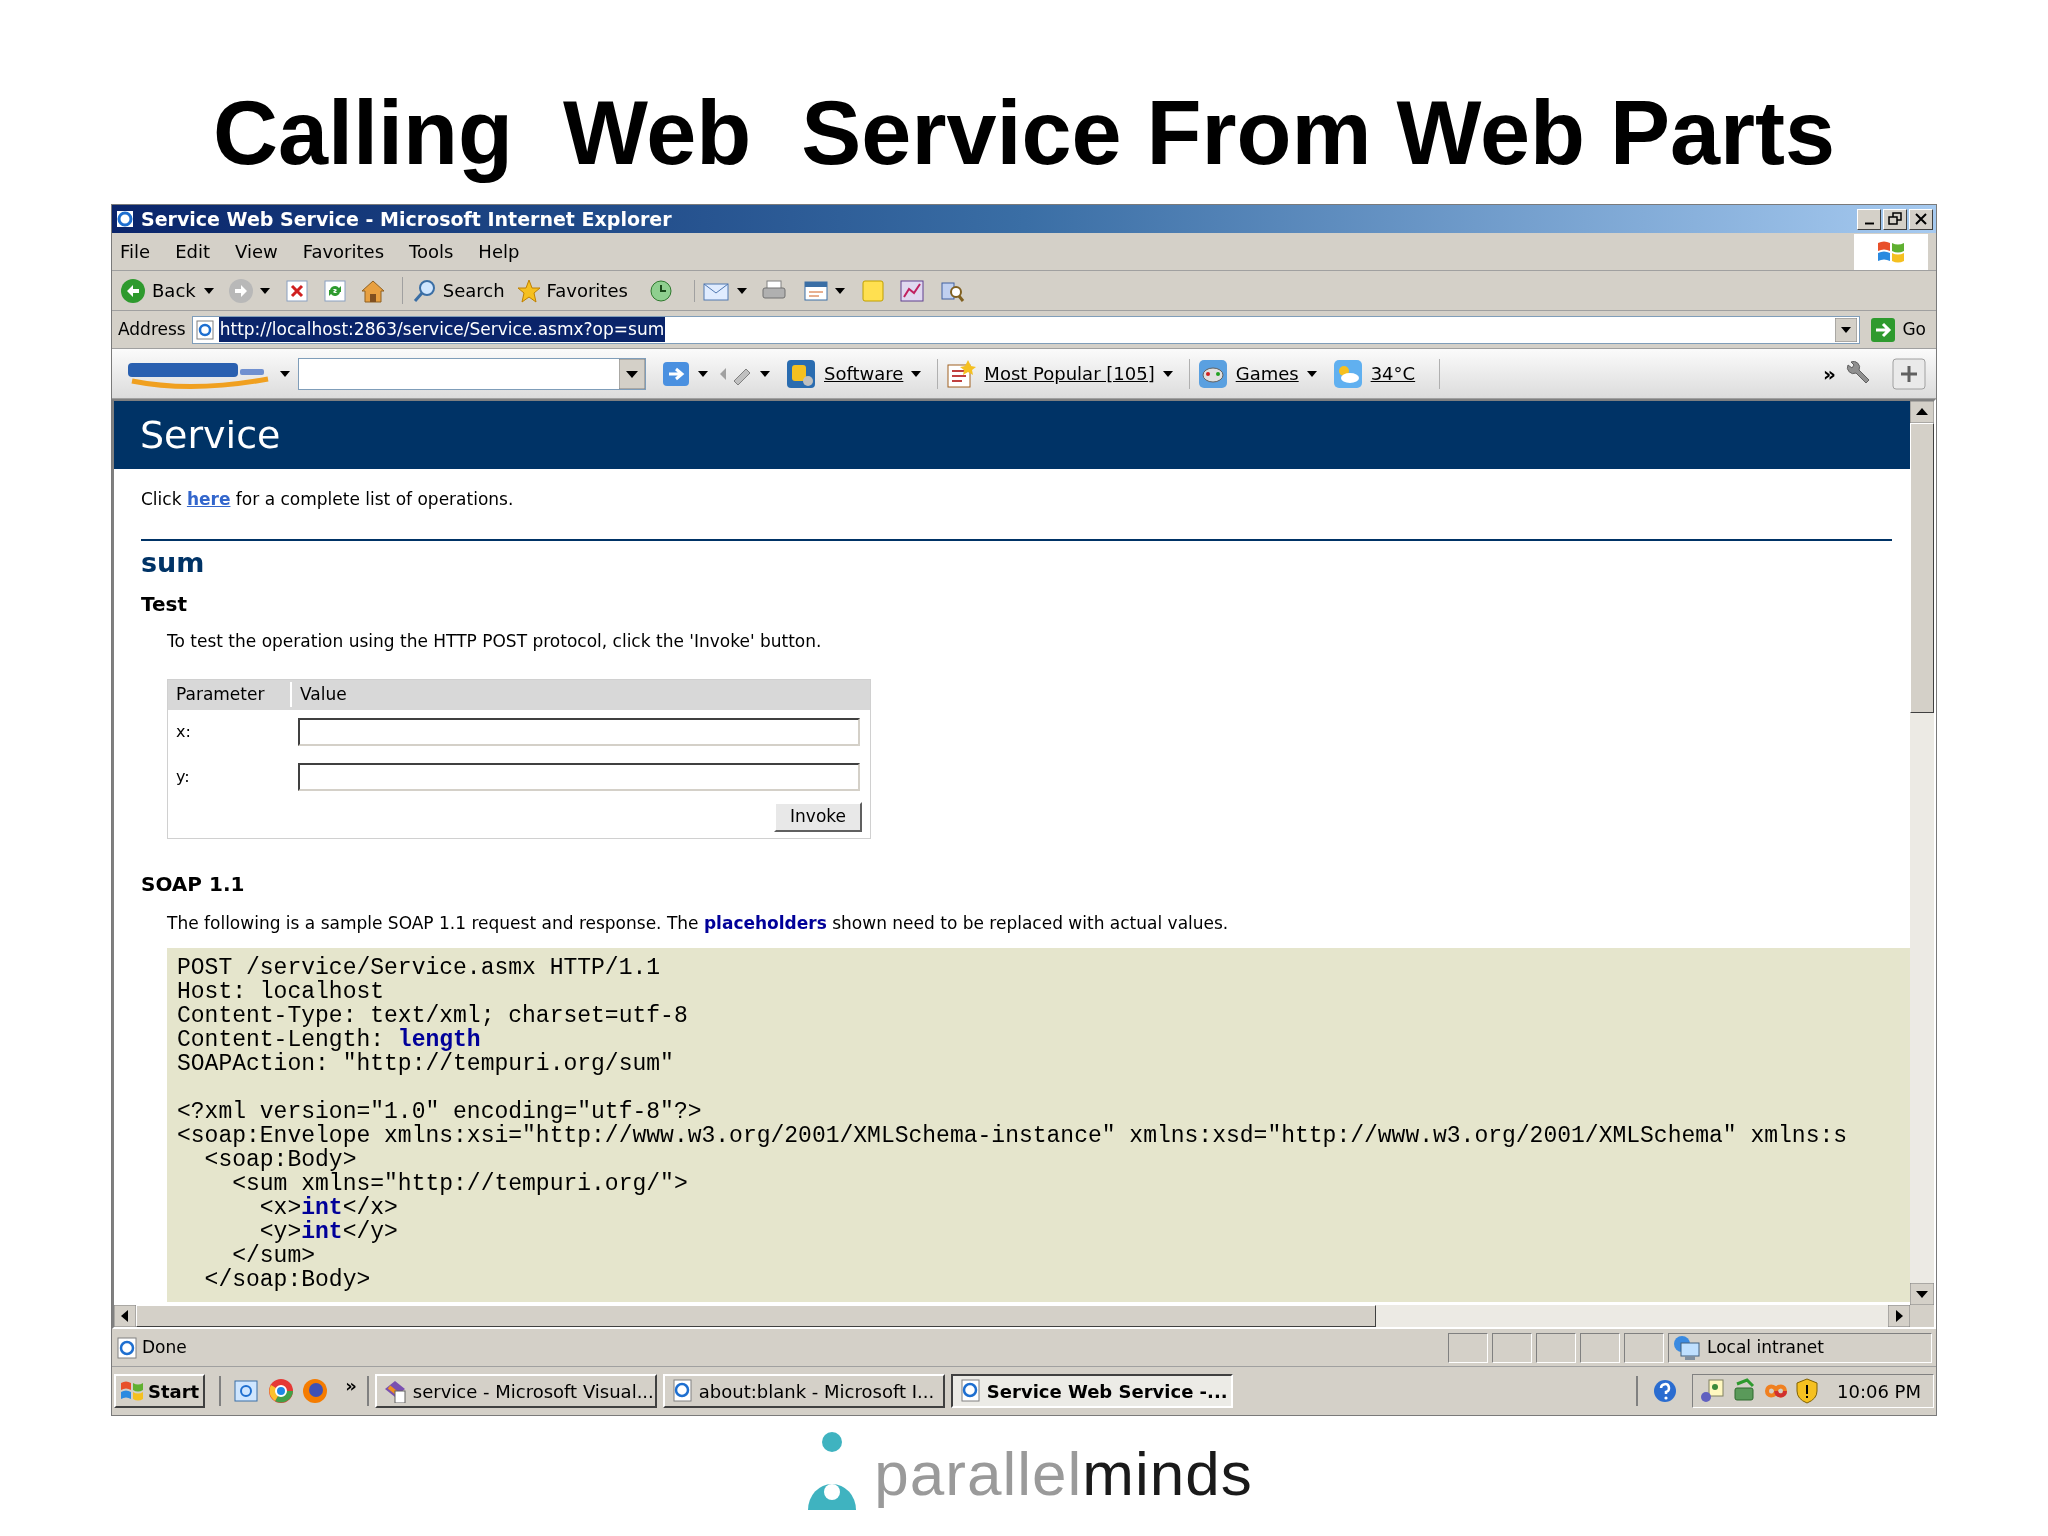 The width and height of the screenshot is (2048, 1536). What do you see at coordinates (208, 499) in the screenshot?
I see `operations-link: here` at bounding box center [208, 499].